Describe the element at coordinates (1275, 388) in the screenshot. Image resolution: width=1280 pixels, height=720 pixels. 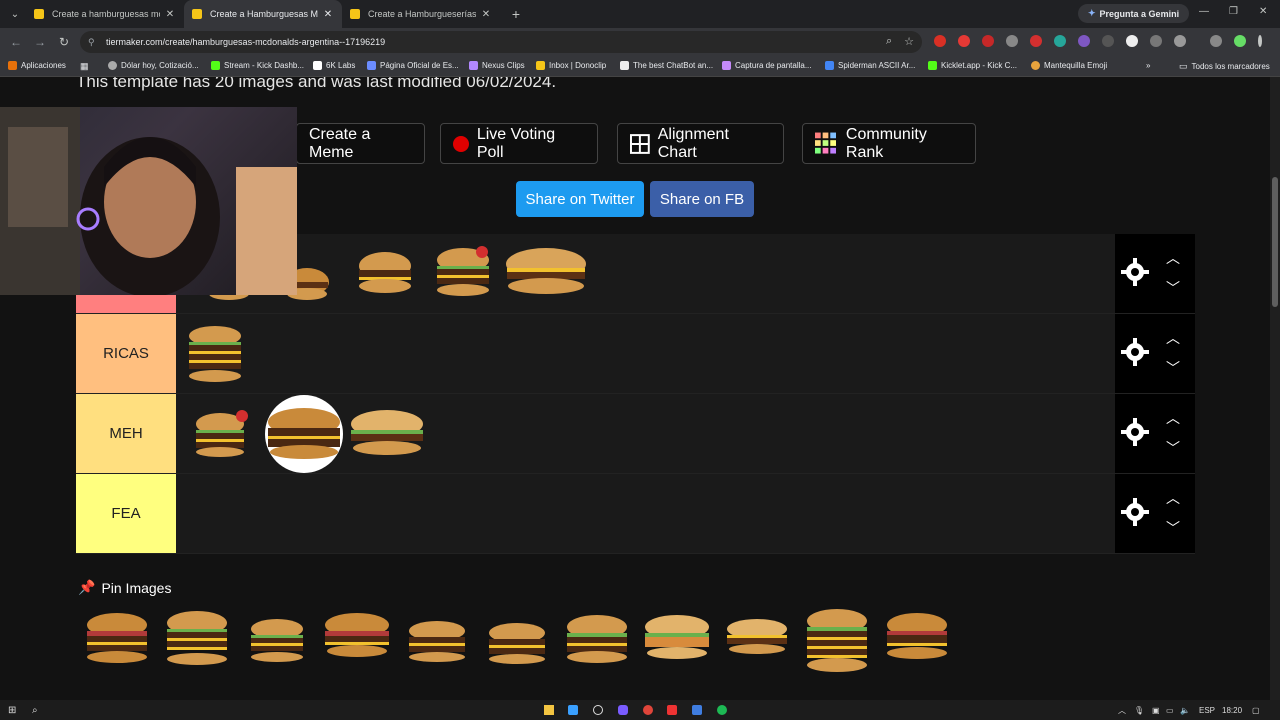
I see `page-scrollbar` at that location.